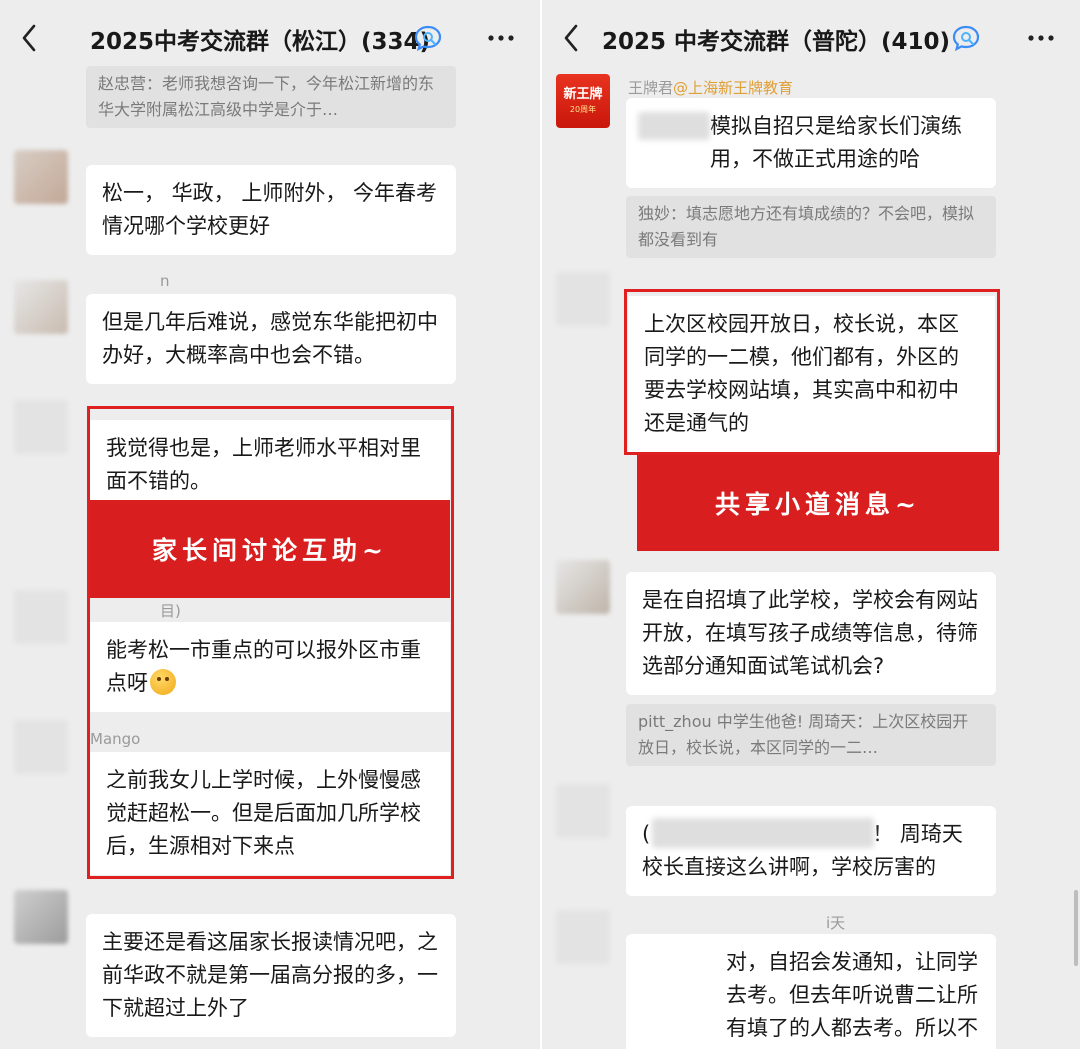 Image resolution: width=1080 pixels, height=1049 pixels. What do you see at coordinates (763, 833) in the screenshot?
I see `redacted-mention-blur` at bounding box center [763, 833].